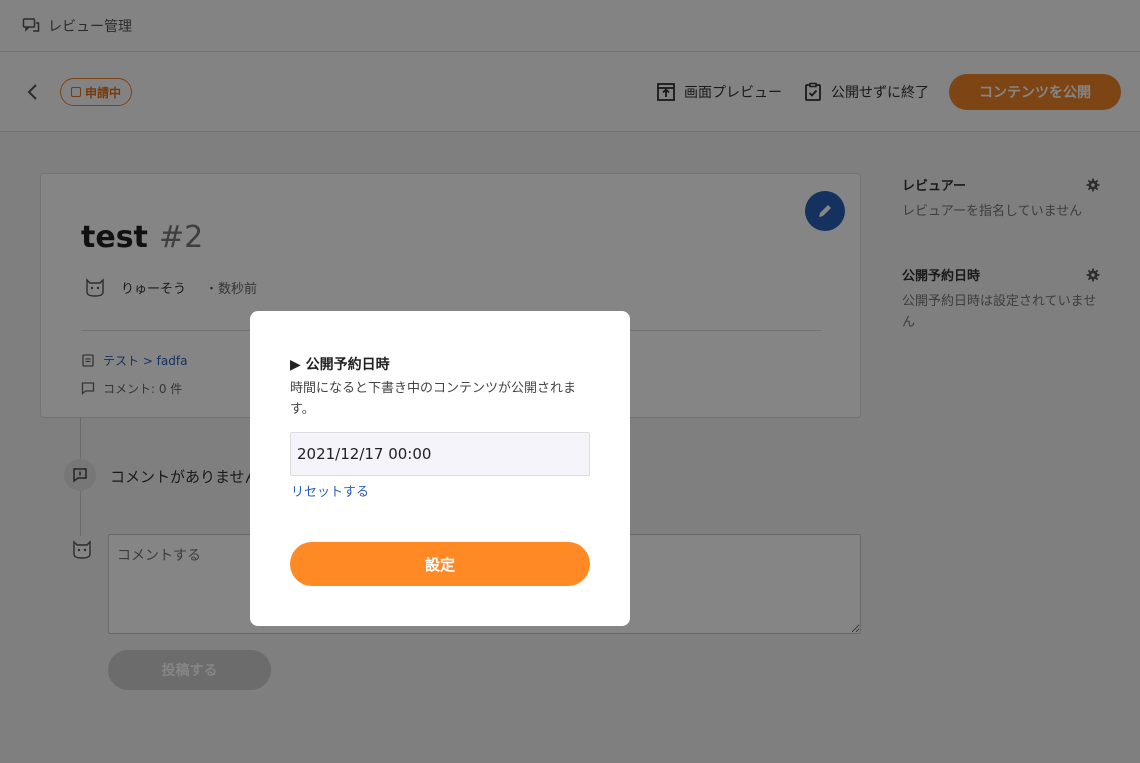  What do you see at coordinates (440, 564) in the screenshot?
I see `set-button: 設定` at bounding box center [440, 564].